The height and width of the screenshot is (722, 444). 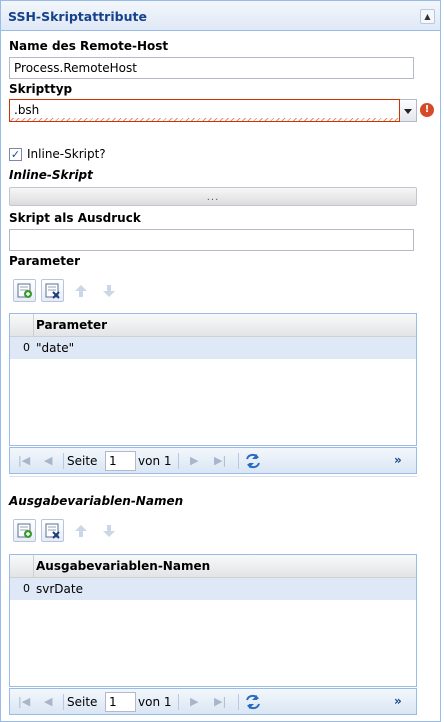 What do you see at coordinates (211, 240) in the screenshot?
I see `script-expression-input` at bounding box center [211, 240].